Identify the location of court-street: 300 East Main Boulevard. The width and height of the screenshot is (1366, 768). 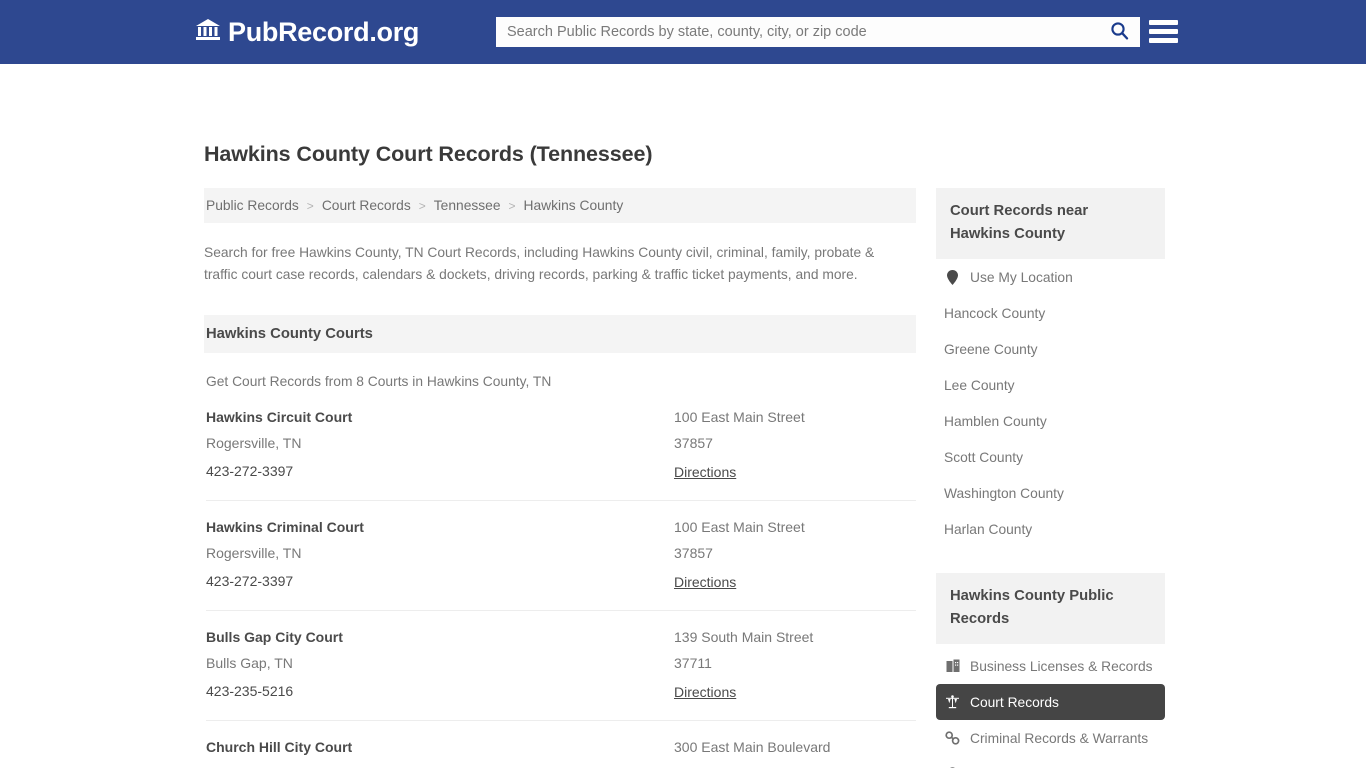
(752, 746).